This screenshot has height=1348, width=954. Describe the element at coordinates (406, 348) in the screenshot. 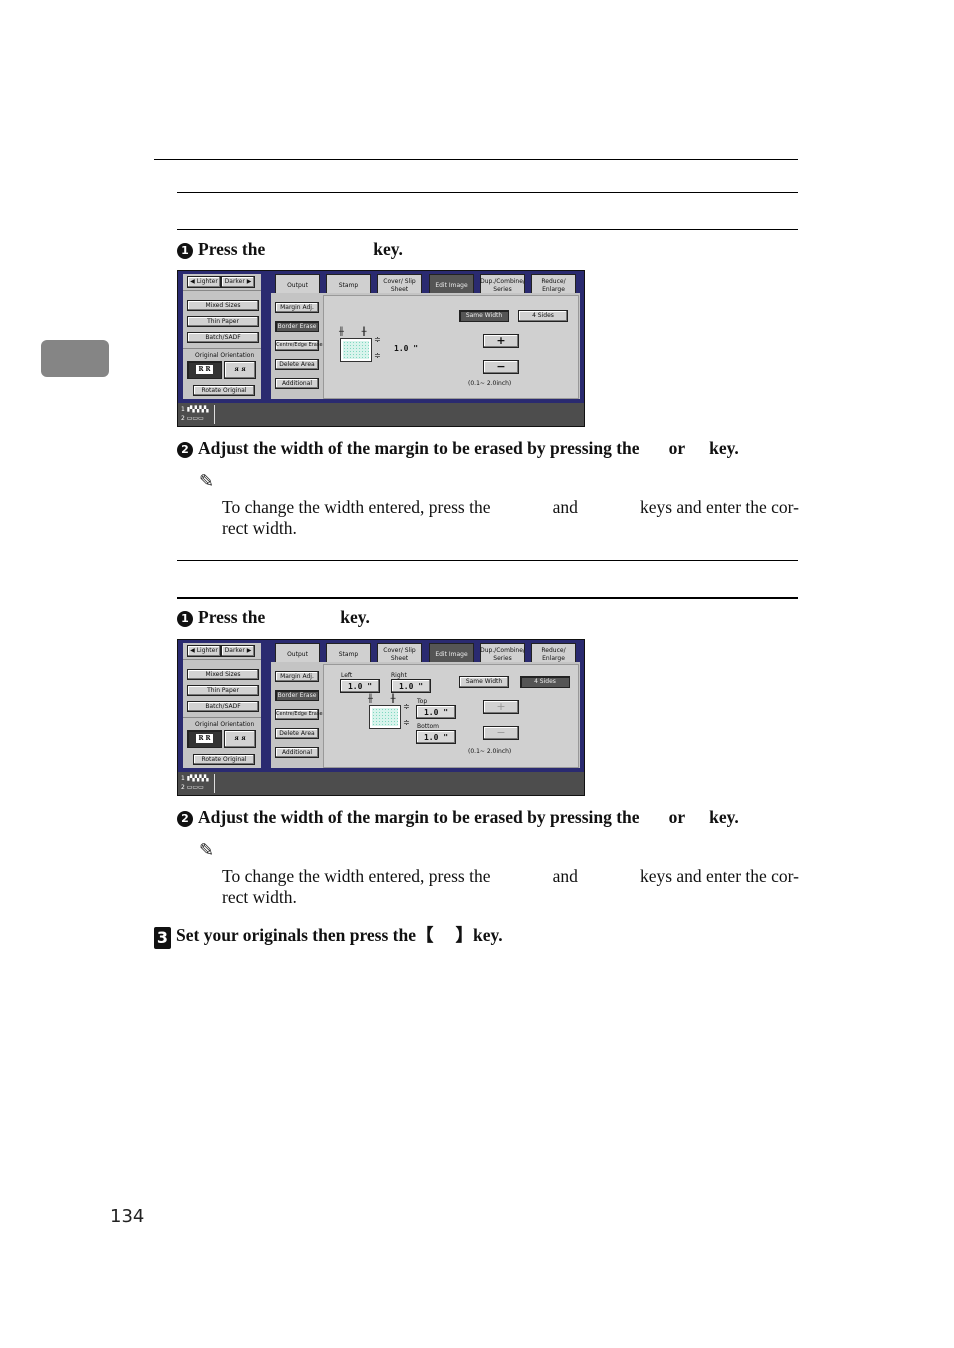

I see `width-value: 1.0 "` at that location.